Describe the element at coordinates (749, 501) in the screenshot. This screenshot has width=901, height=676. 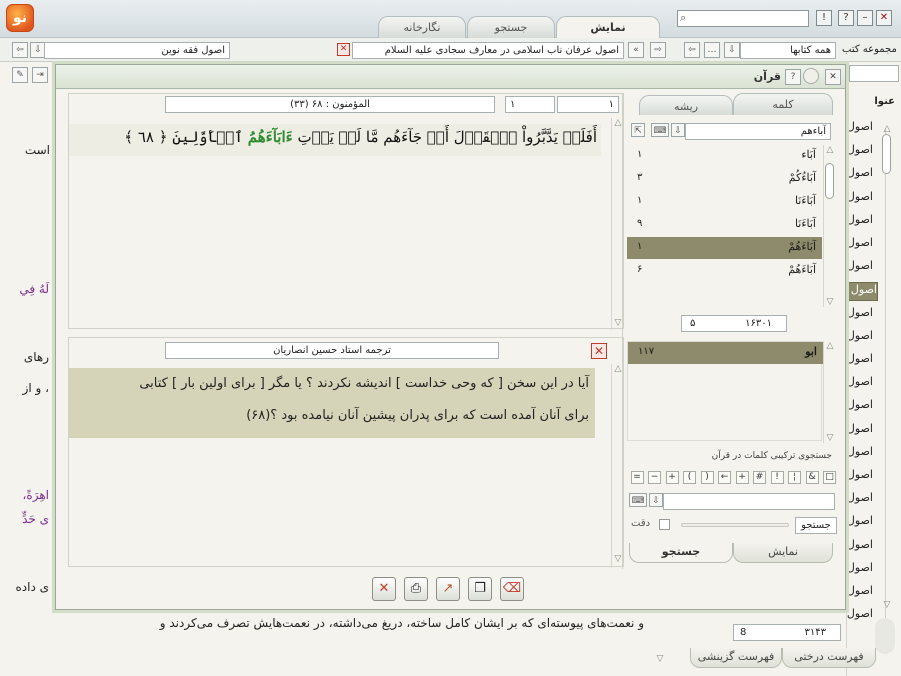
I see `combo-search-input` at that location.